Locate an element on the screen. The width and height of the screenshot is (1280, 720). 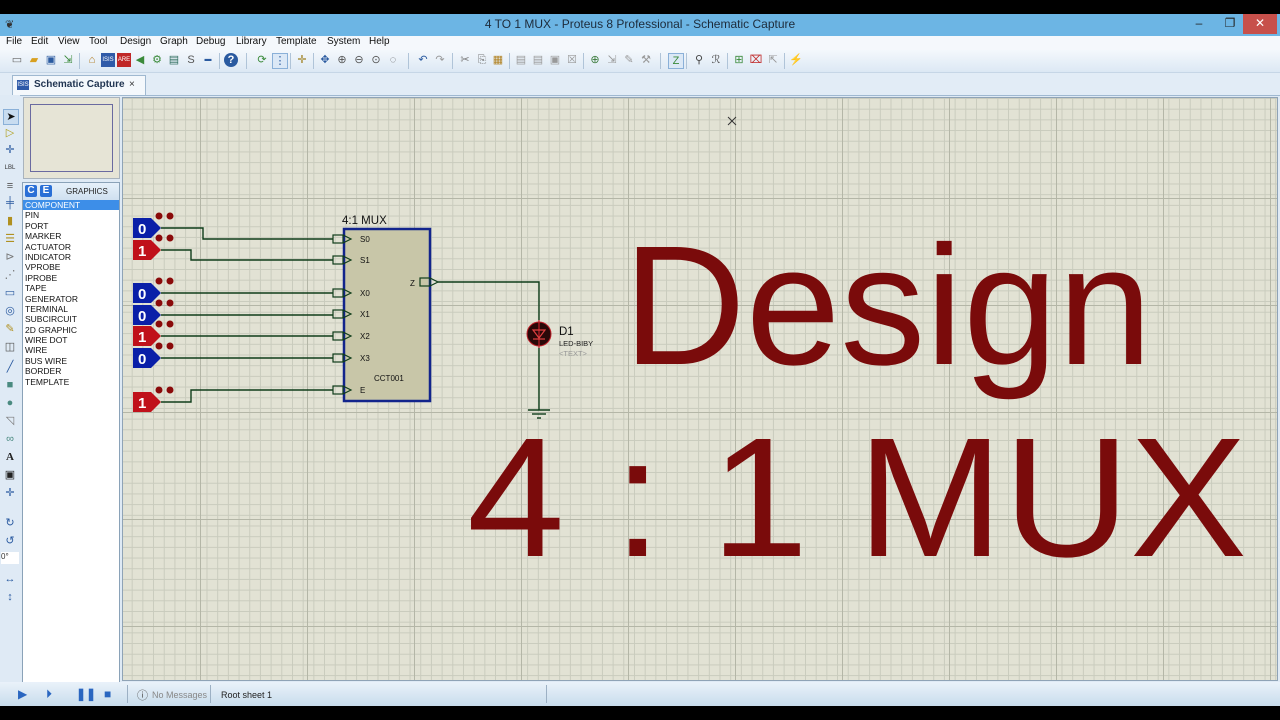
zoom-all-icon: ⊙ is located at coordinates (376, 60).